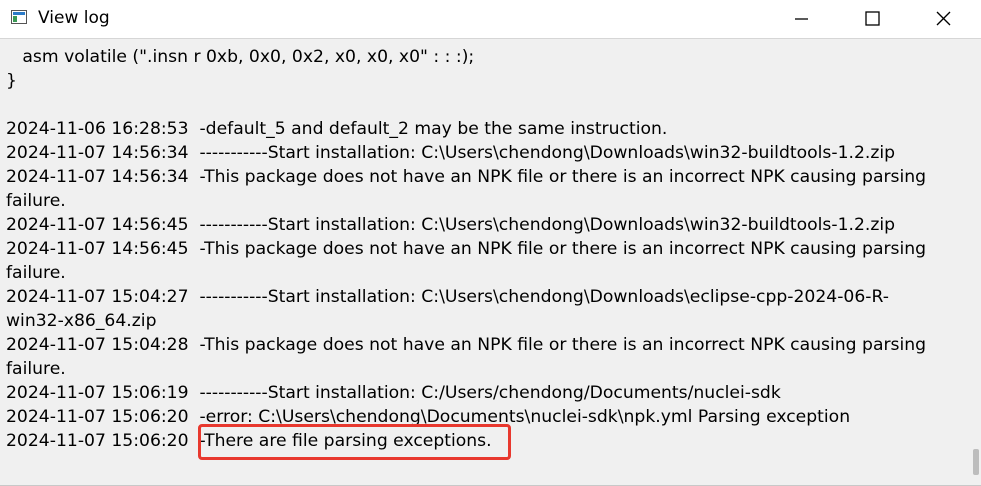  I want to click on log-line: win32-x86_64.zip, so click(81, 321).